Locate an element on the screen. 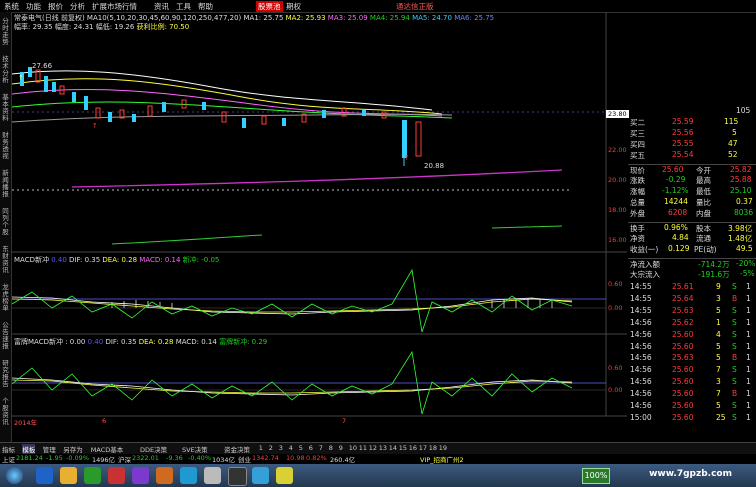 This screenshot has width=756, height=487. menu-info: 资讯 is located at coordinates (161, 6).